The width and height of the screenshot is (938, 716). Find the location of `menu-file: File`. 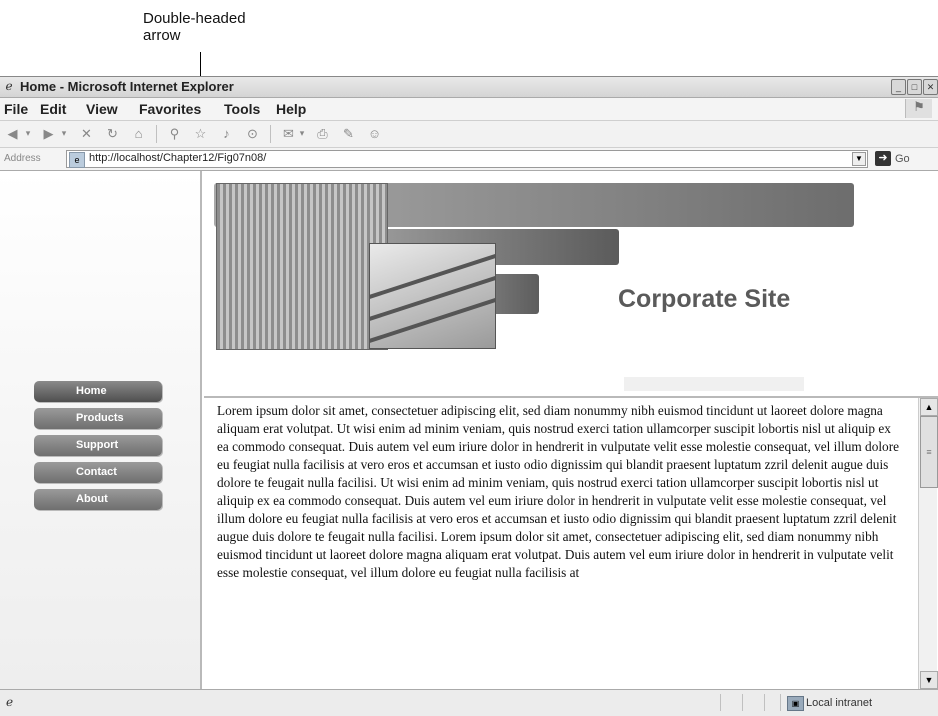

menu-file: File is located at coordinates (16, 109).